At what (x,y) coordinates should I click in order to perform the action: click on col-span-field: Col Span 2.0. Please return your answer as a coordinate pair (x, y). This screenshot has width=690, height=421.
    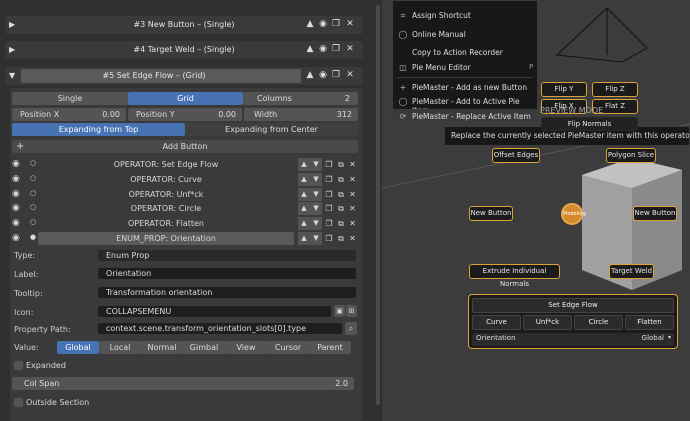
    Looking at the image, I should click on (183, 383).